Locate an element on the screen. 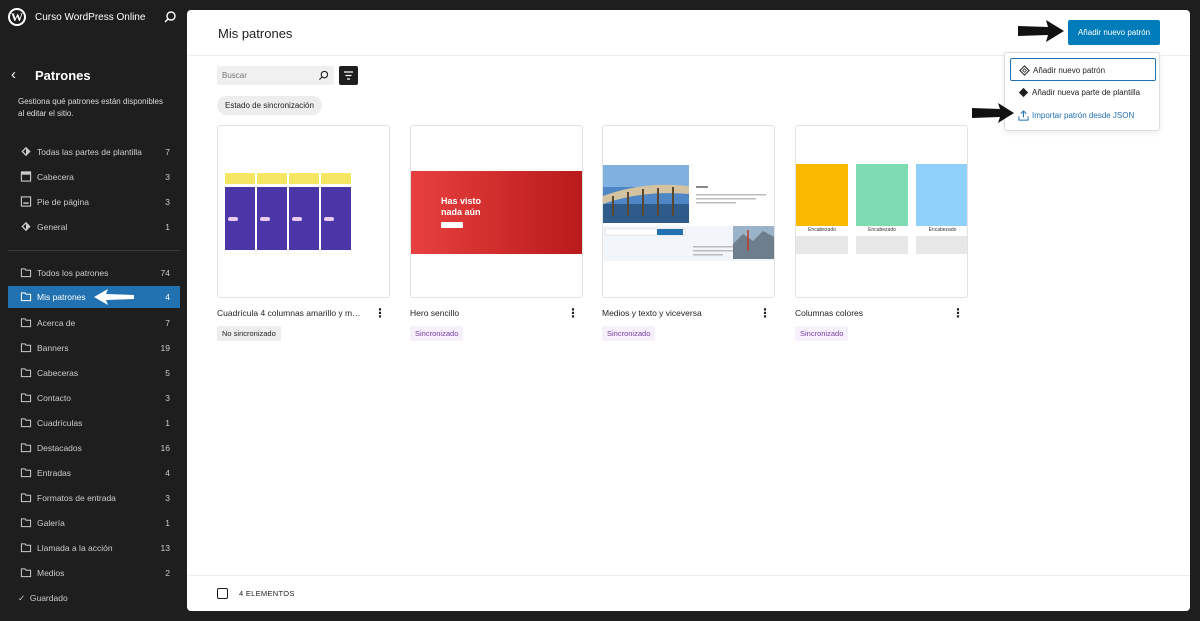 The height and width of the screenshot is (621, 1200). pattern-title: Columnas colores is located at coordinates (869, 313).